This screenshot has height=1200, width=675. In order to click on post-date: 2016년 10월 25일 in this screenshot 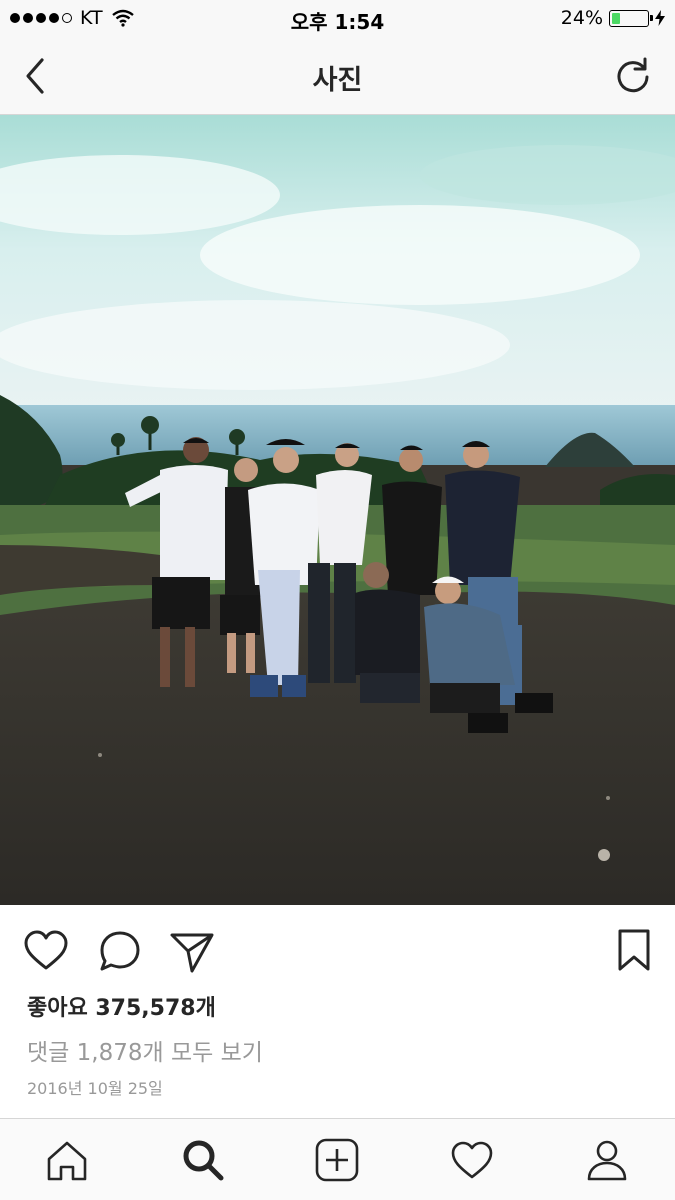, I will do `click(95, 1088)`.